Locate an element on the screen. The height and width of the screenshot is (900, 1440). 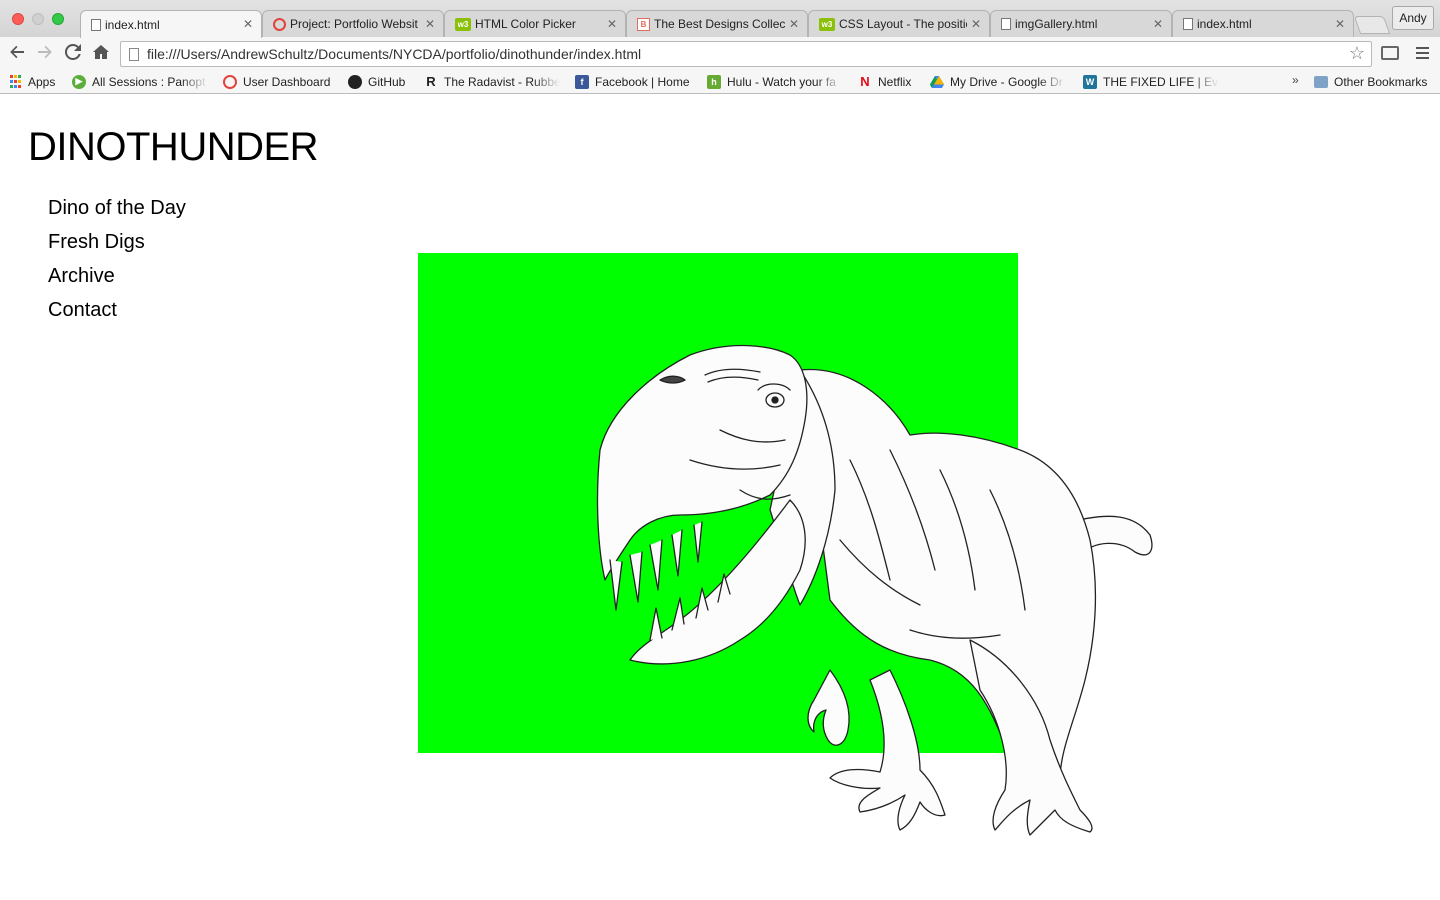
other-bookmarks-folder: Other Bookmarks is located at coordinates (1370, 81).